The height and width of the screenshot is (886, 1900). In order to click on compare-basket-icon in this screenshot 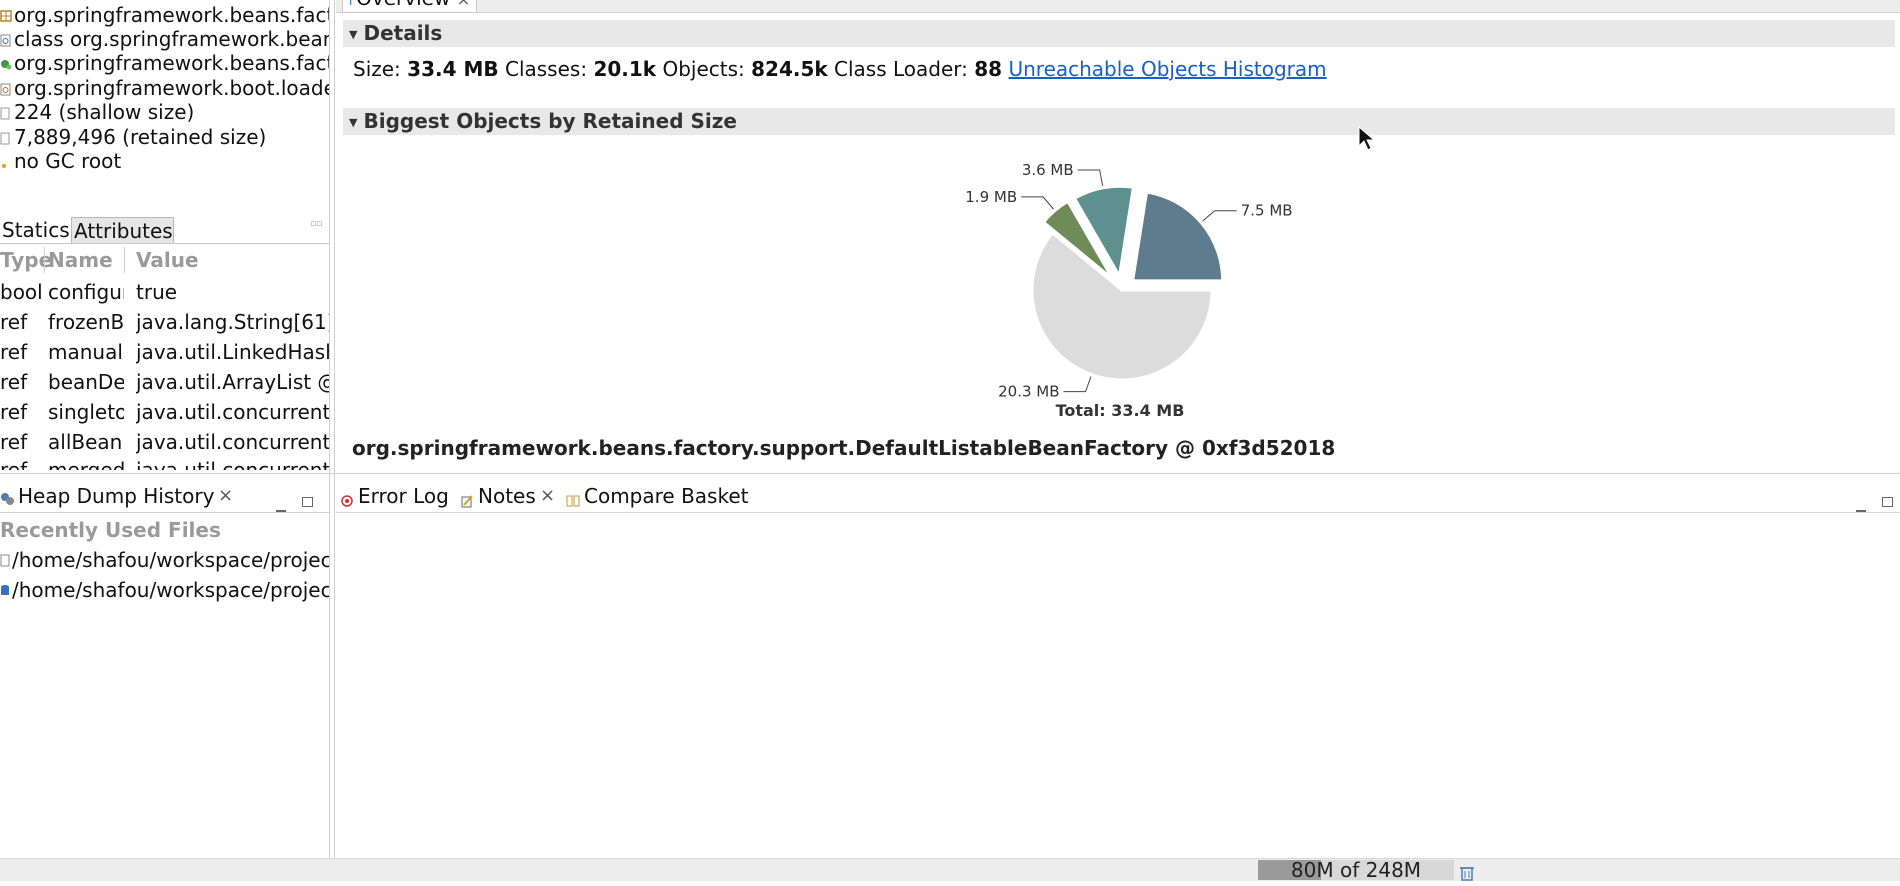, I will do `click(573, 501)`.